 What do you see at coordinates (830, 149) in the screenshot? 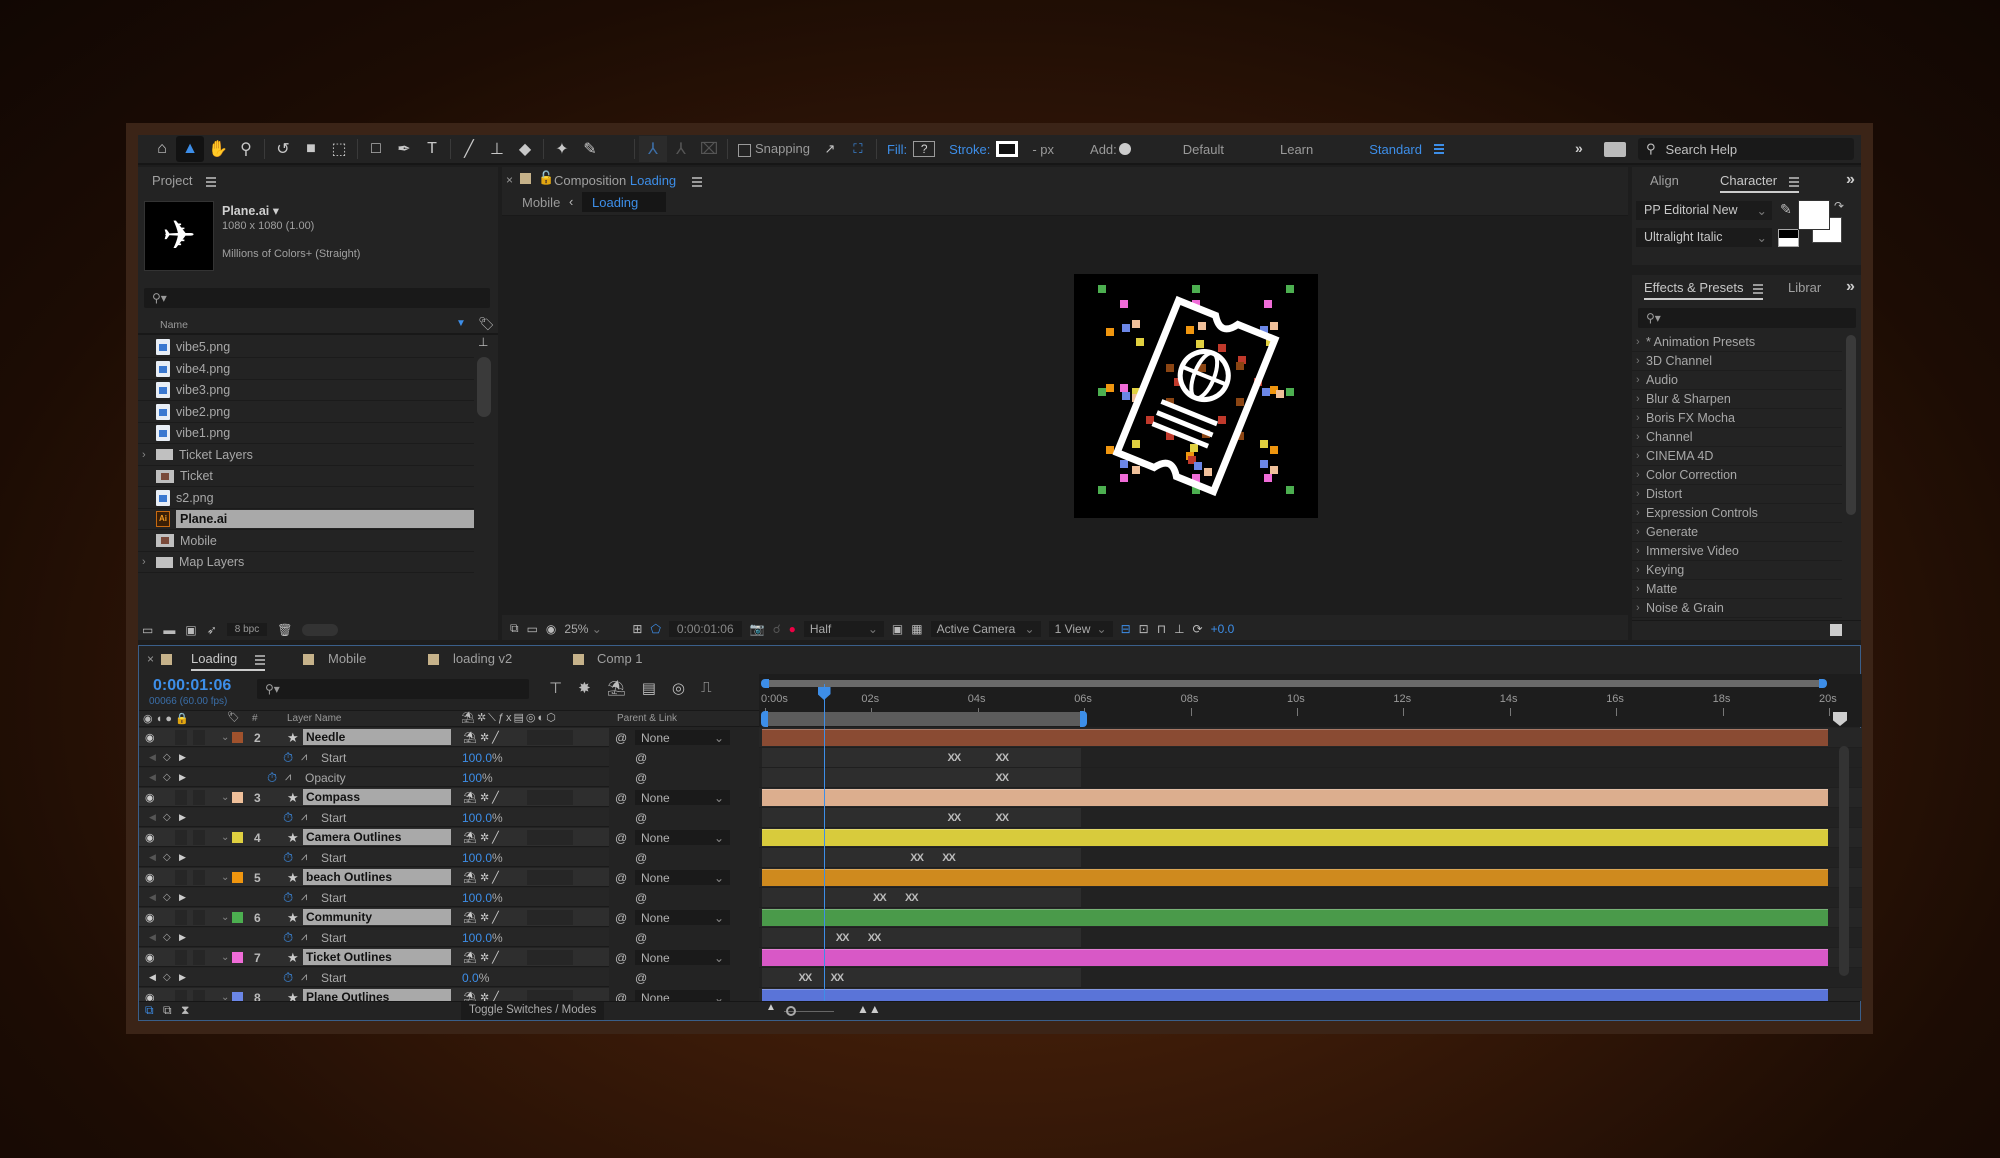
I see `snap-edges-icon: ↗` at bounding box center [830, 149].